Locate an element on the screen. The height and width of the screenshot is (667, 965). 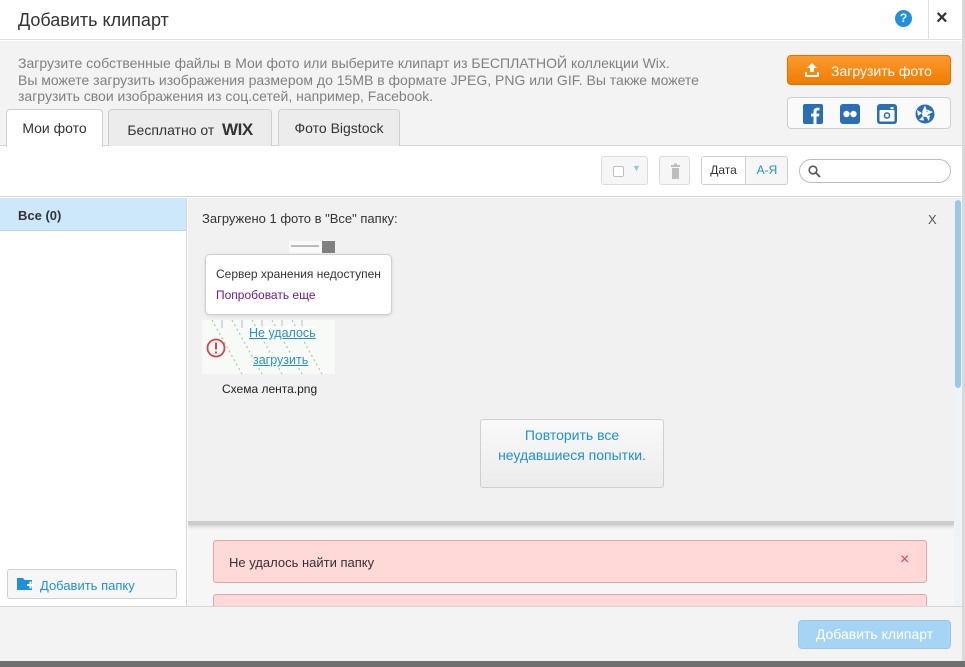
flickr-icon is located at coordinates (850, 114).